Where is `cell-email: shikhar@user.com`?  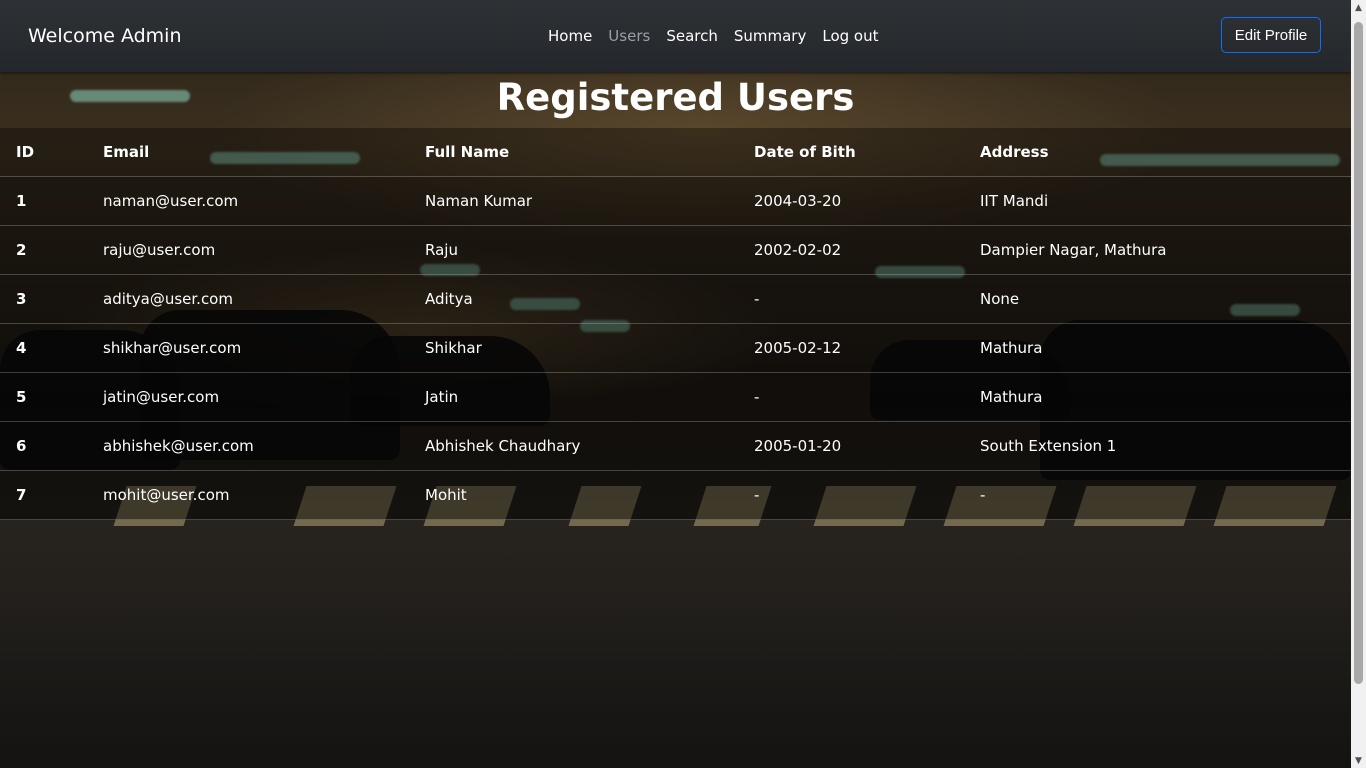
cell-email: shikhar@user.com is located at coordinates (248, 348).